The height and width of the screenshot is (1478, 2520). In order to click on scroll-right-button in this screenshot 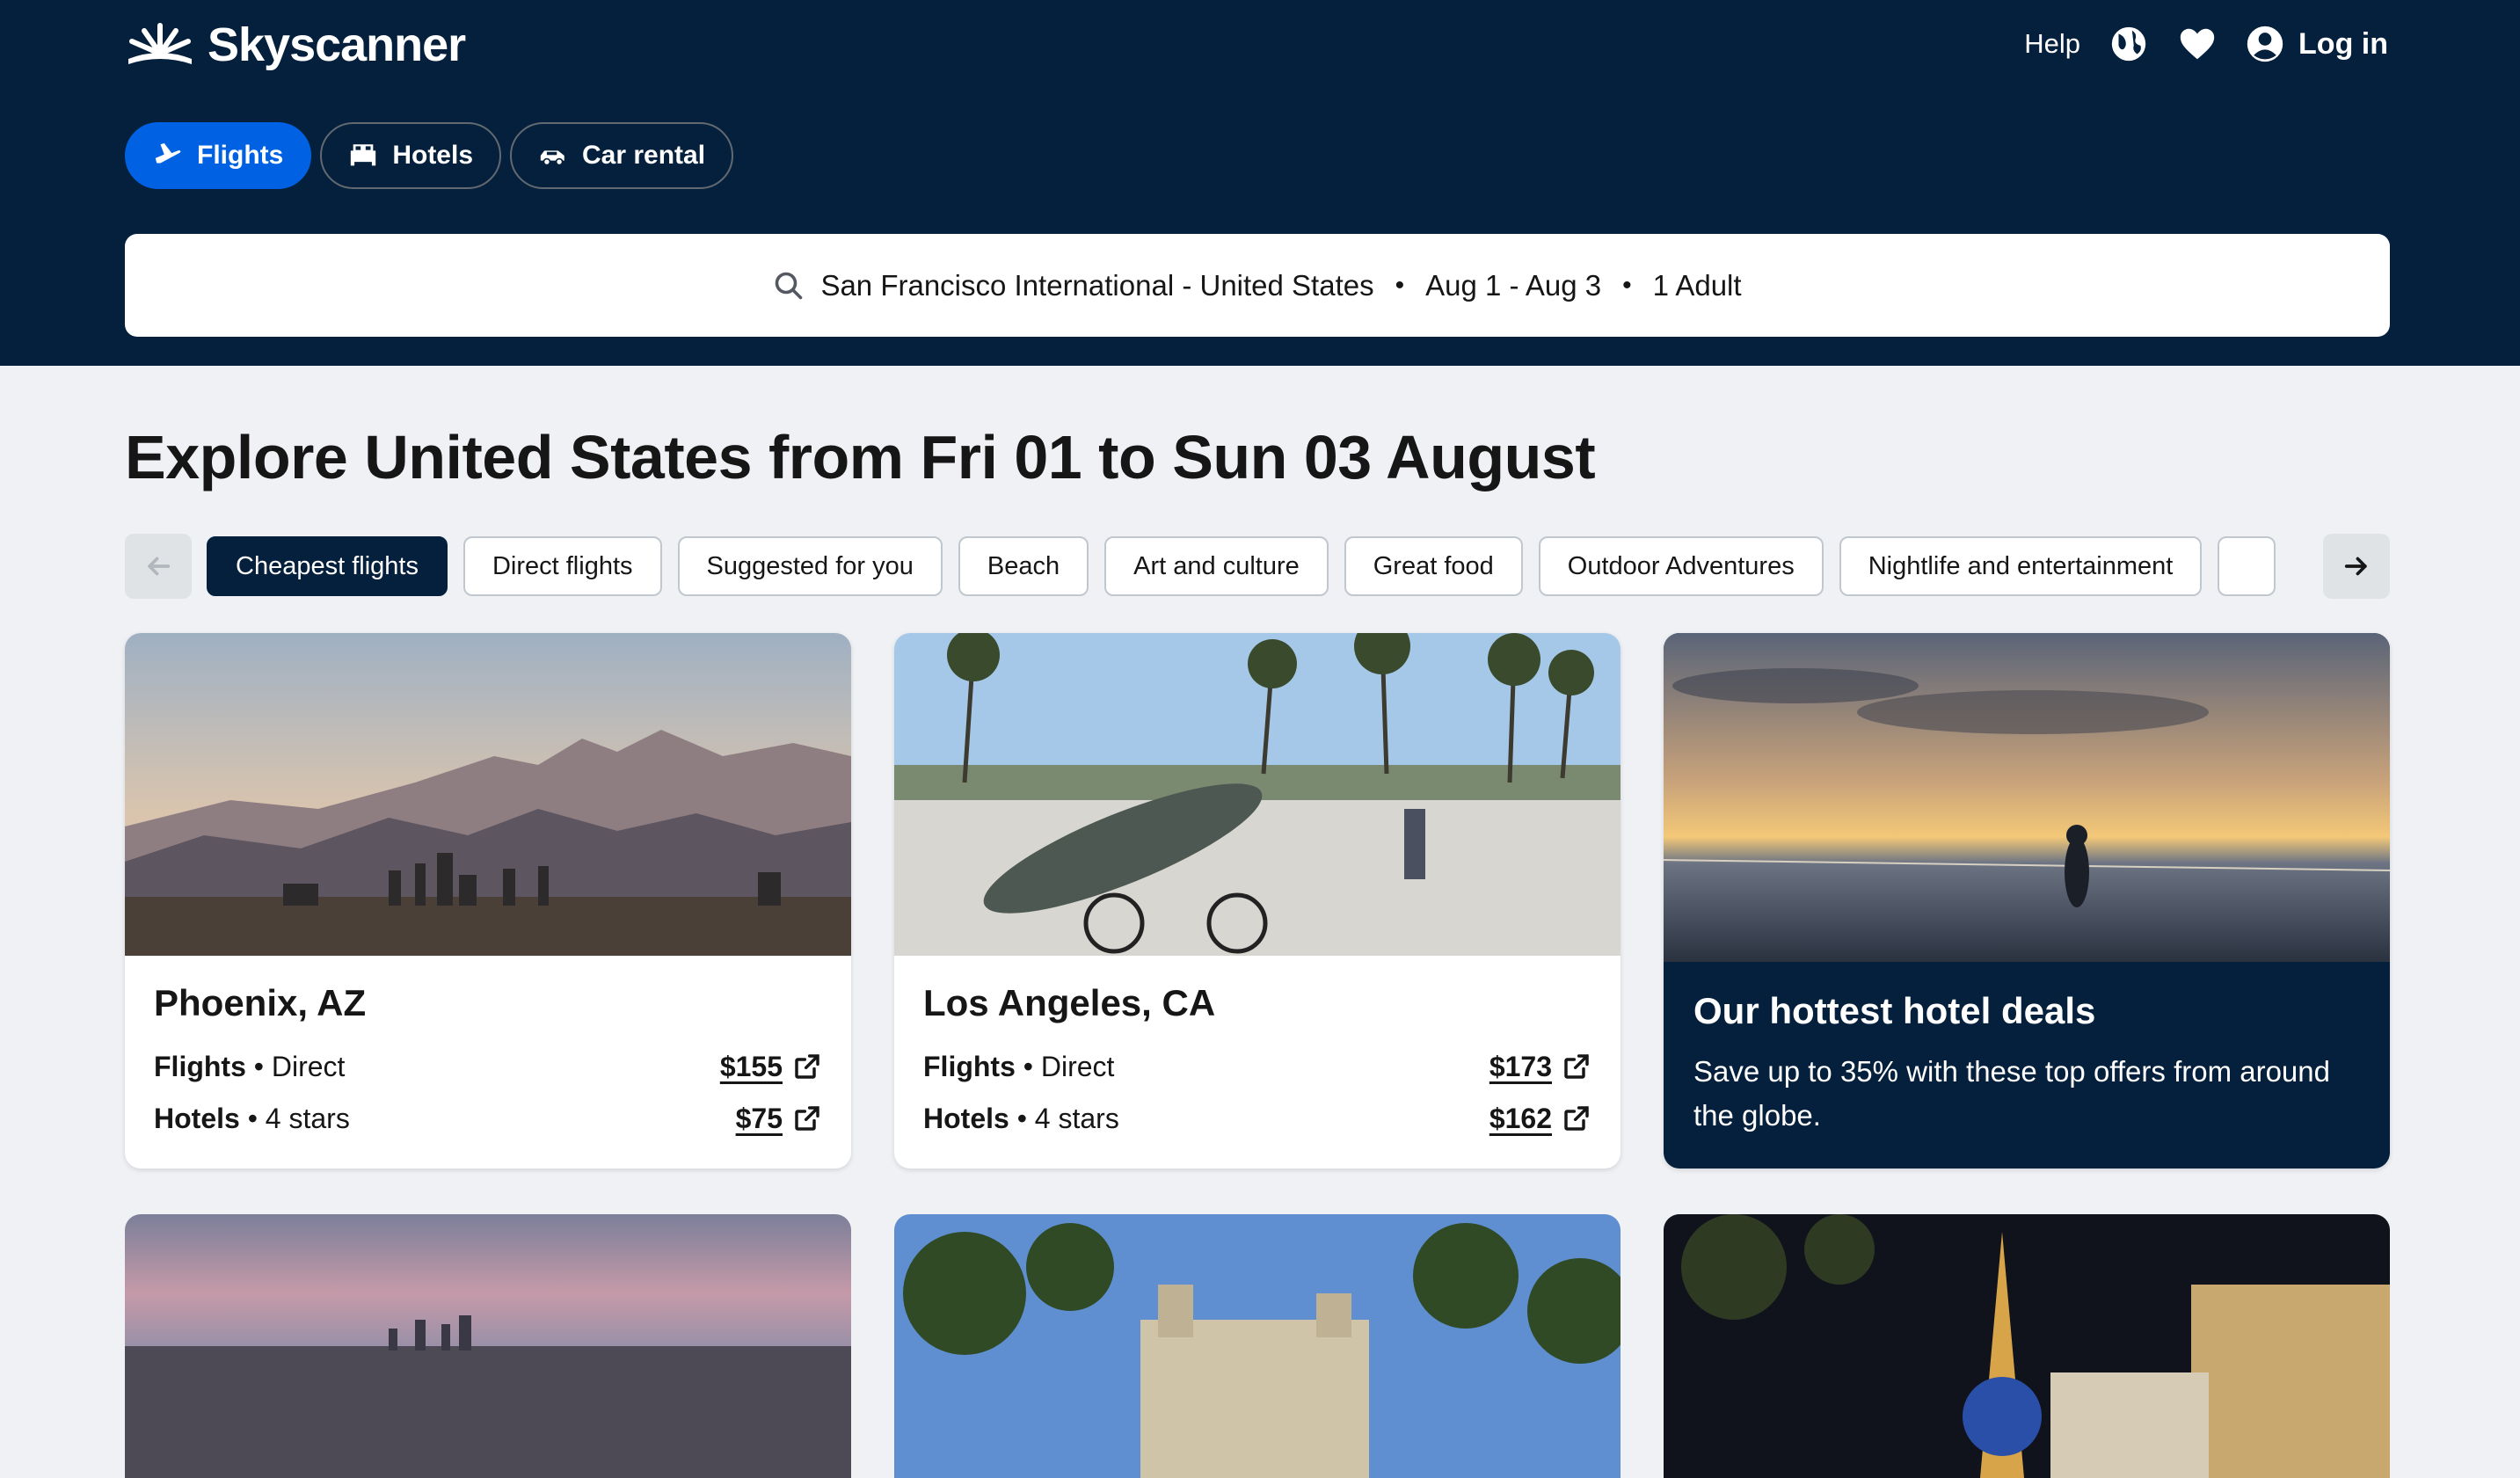, I will do `click(2356, 566)`.